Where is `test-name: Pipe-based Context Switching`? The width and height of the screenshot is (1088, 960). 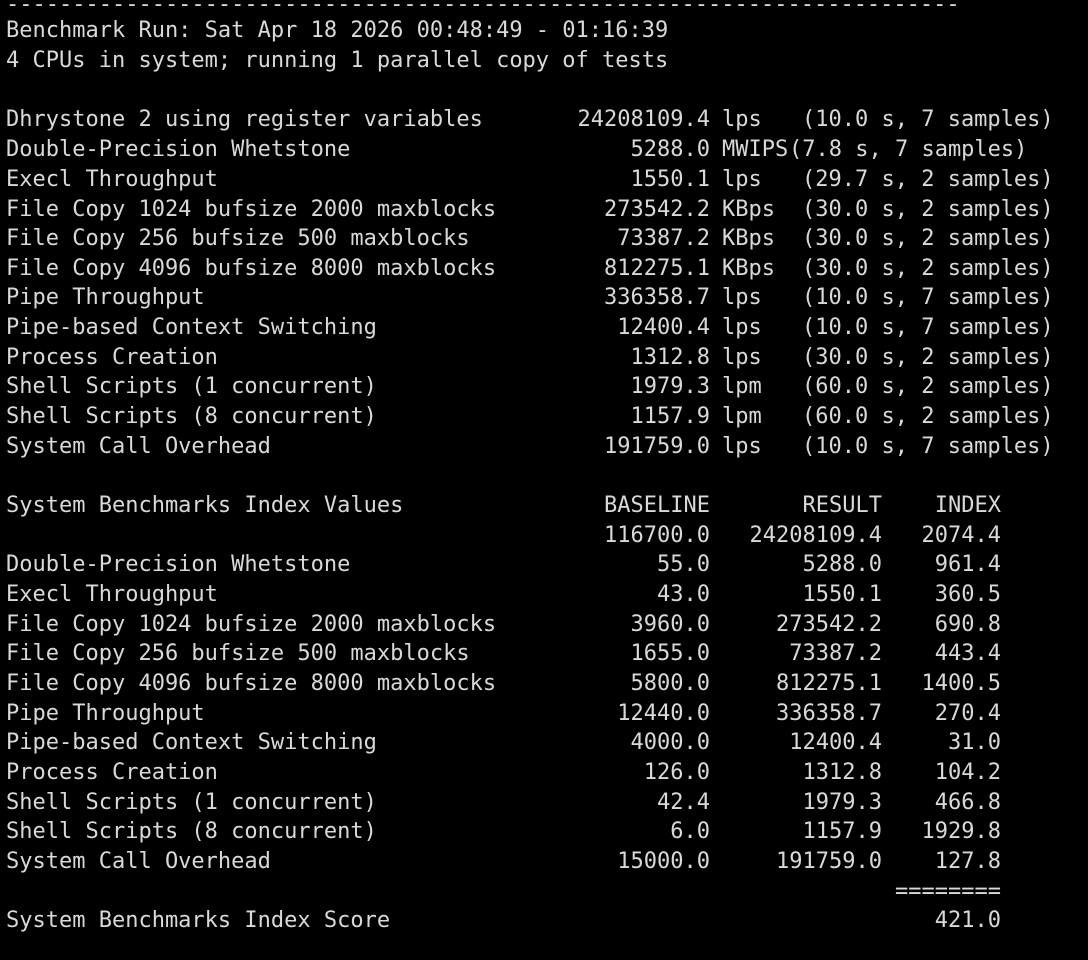
test-name: Pipe-based Context Switching is located at coordinates (191, 327).